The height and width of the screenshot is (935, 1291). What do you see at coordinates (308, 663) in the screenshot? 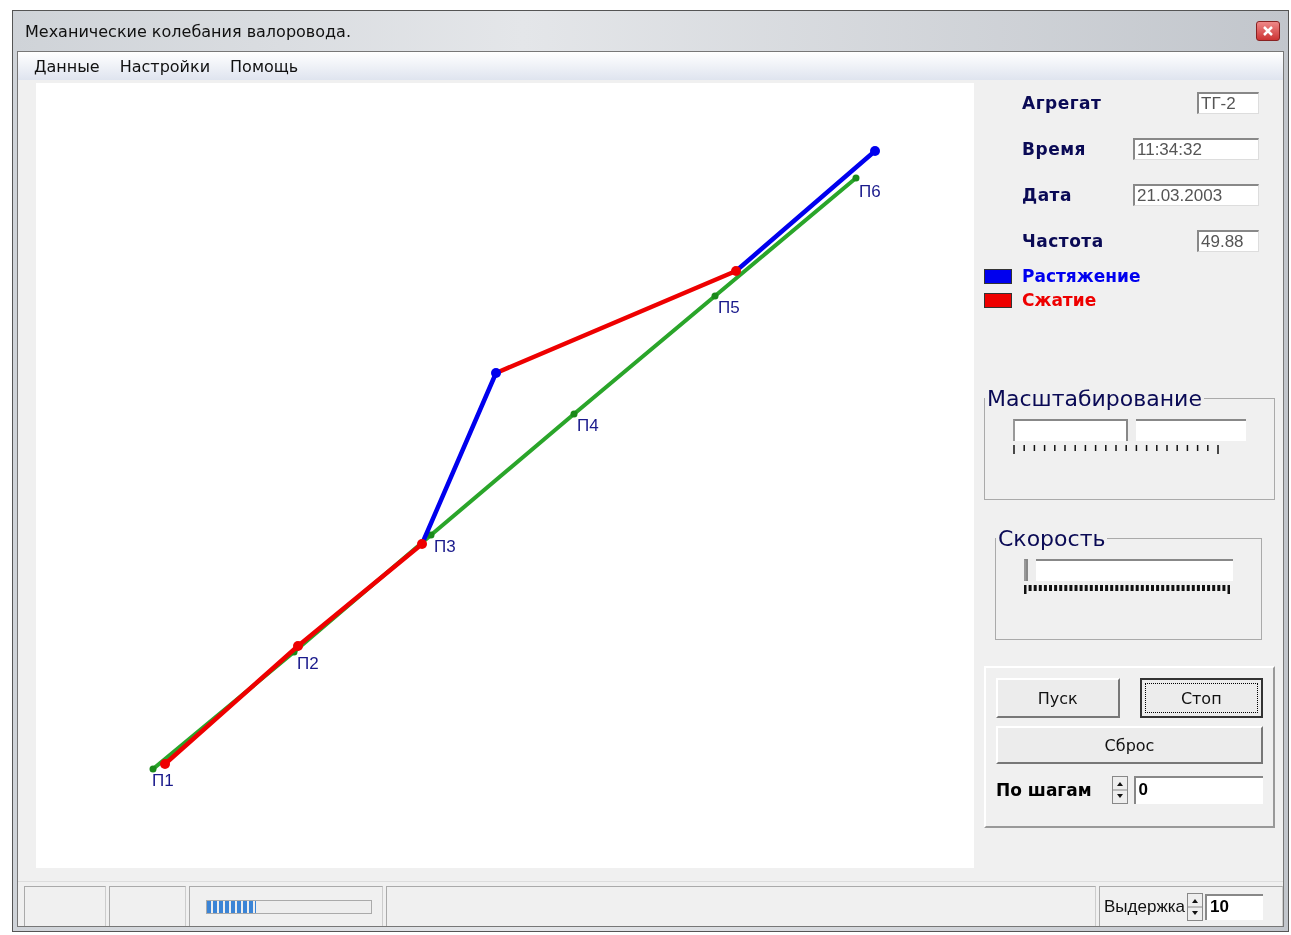
I see `point-label: П2` at bounding box center [308, 663].